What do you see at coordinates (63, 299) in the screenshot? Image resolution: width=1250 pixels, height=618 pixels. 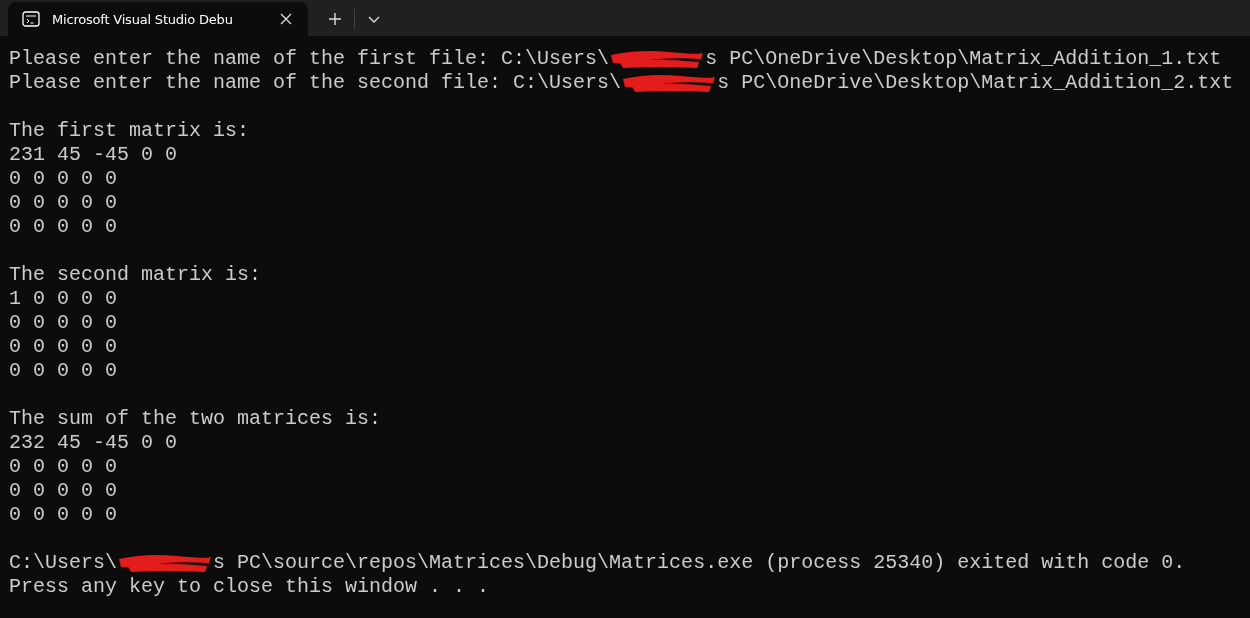 I see `console-line: 1 0 0 0 0` at bounding box center [63, 299].